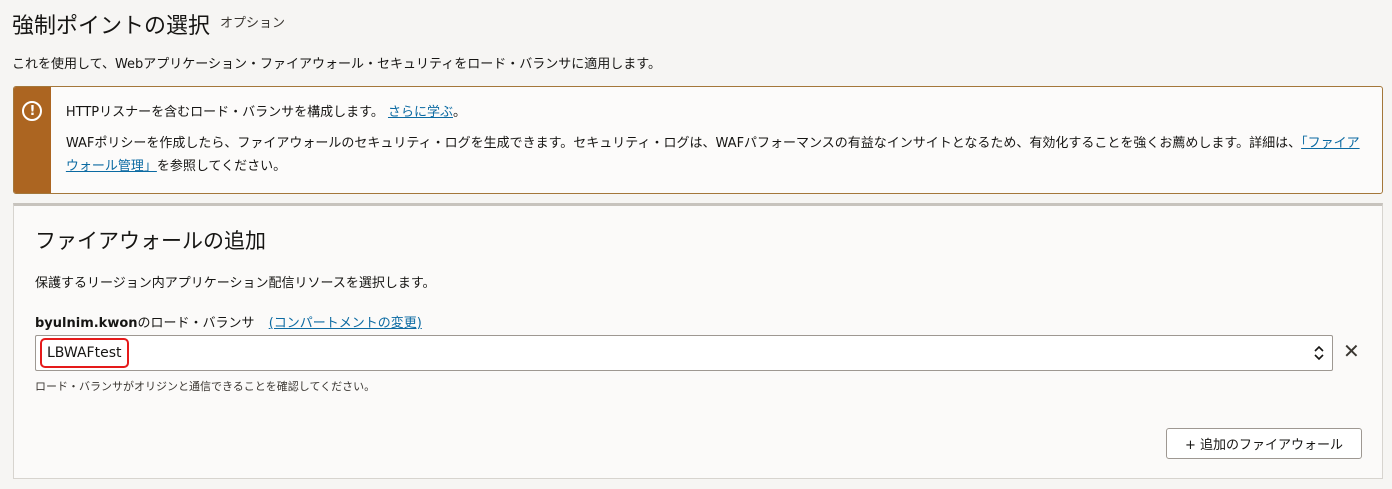 The width and height of the screenshot is (1392, 489). Describe the element at coordinates (460, 112) in the screenshot. I see `warning-line-1-end: 。` at that location.